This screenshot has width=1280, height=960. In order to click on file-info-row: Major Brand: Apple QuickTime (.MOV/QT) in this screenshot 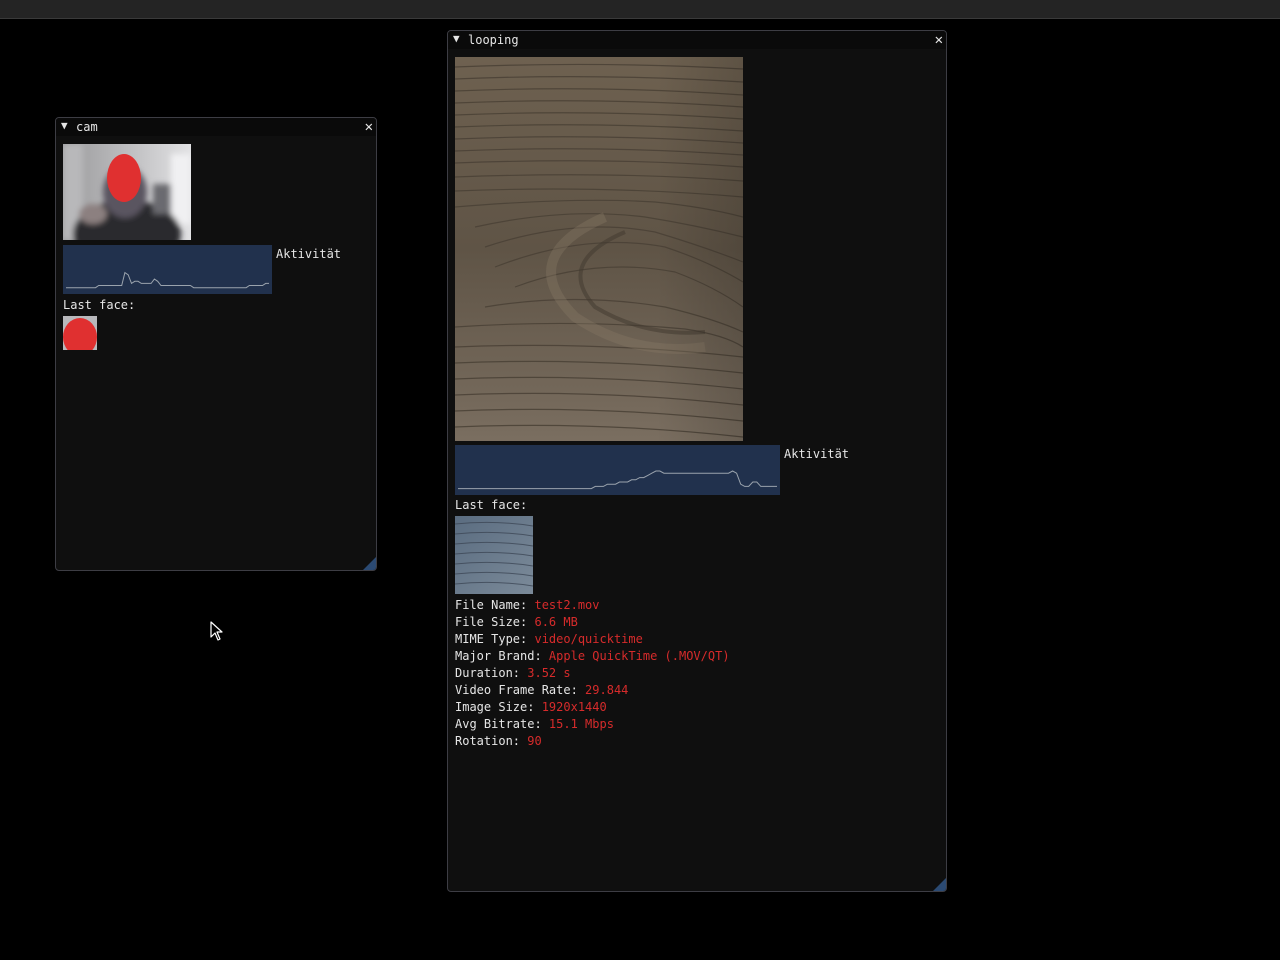, I will do `click(592, 656)`.